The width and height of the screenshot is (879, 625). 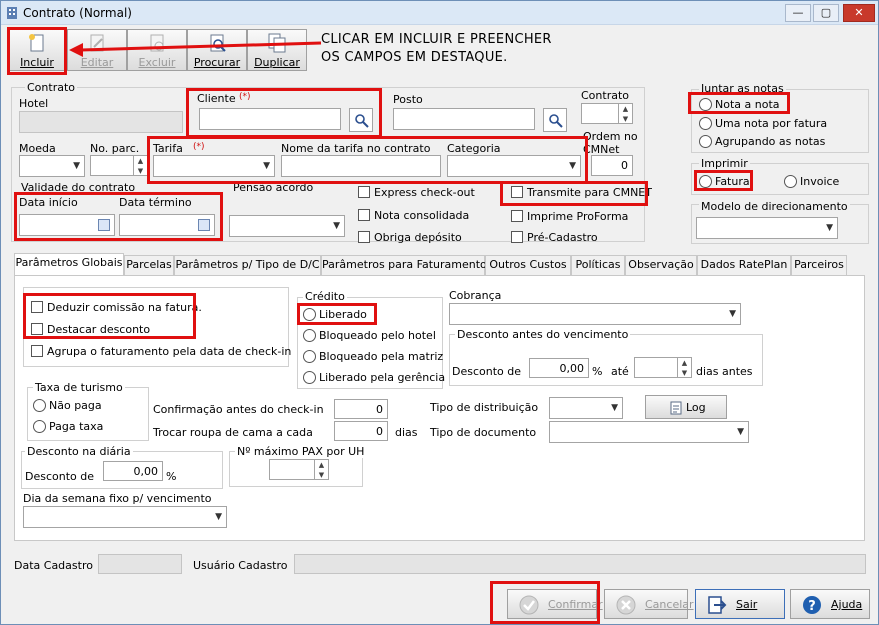 I want to click on imprime-proforma-checkbox, so click(x=517, y=216).